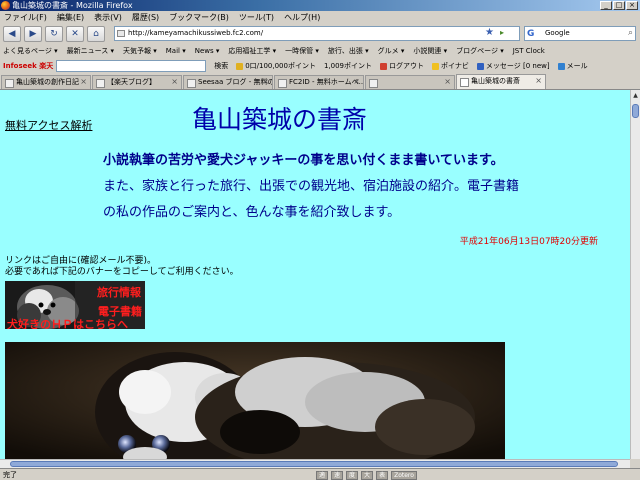 The height and width of the screenshot is (480, 640). I want to click on horizontal-scroll-thumb, so click(314, 464).